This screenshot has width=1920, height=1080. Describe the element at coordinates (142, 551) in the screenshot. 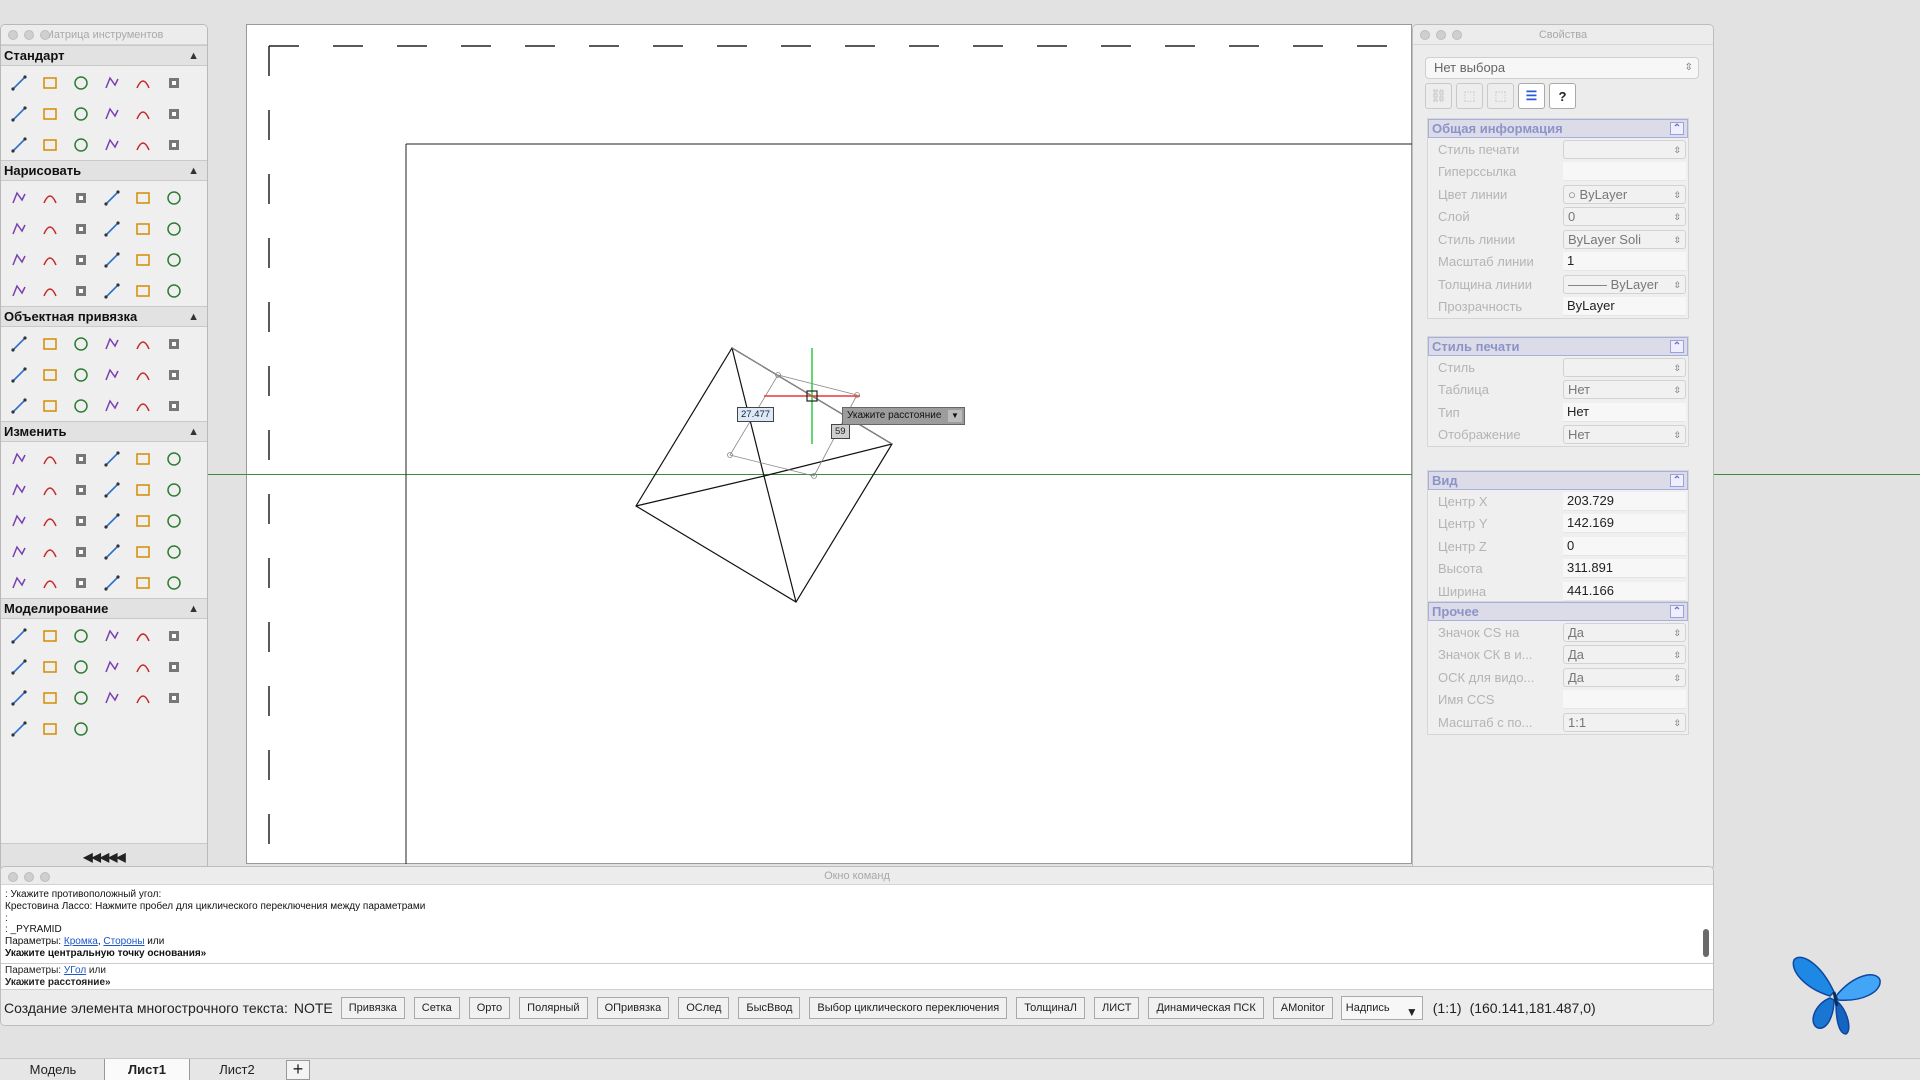

I see `edit-spline-icon` at that location.